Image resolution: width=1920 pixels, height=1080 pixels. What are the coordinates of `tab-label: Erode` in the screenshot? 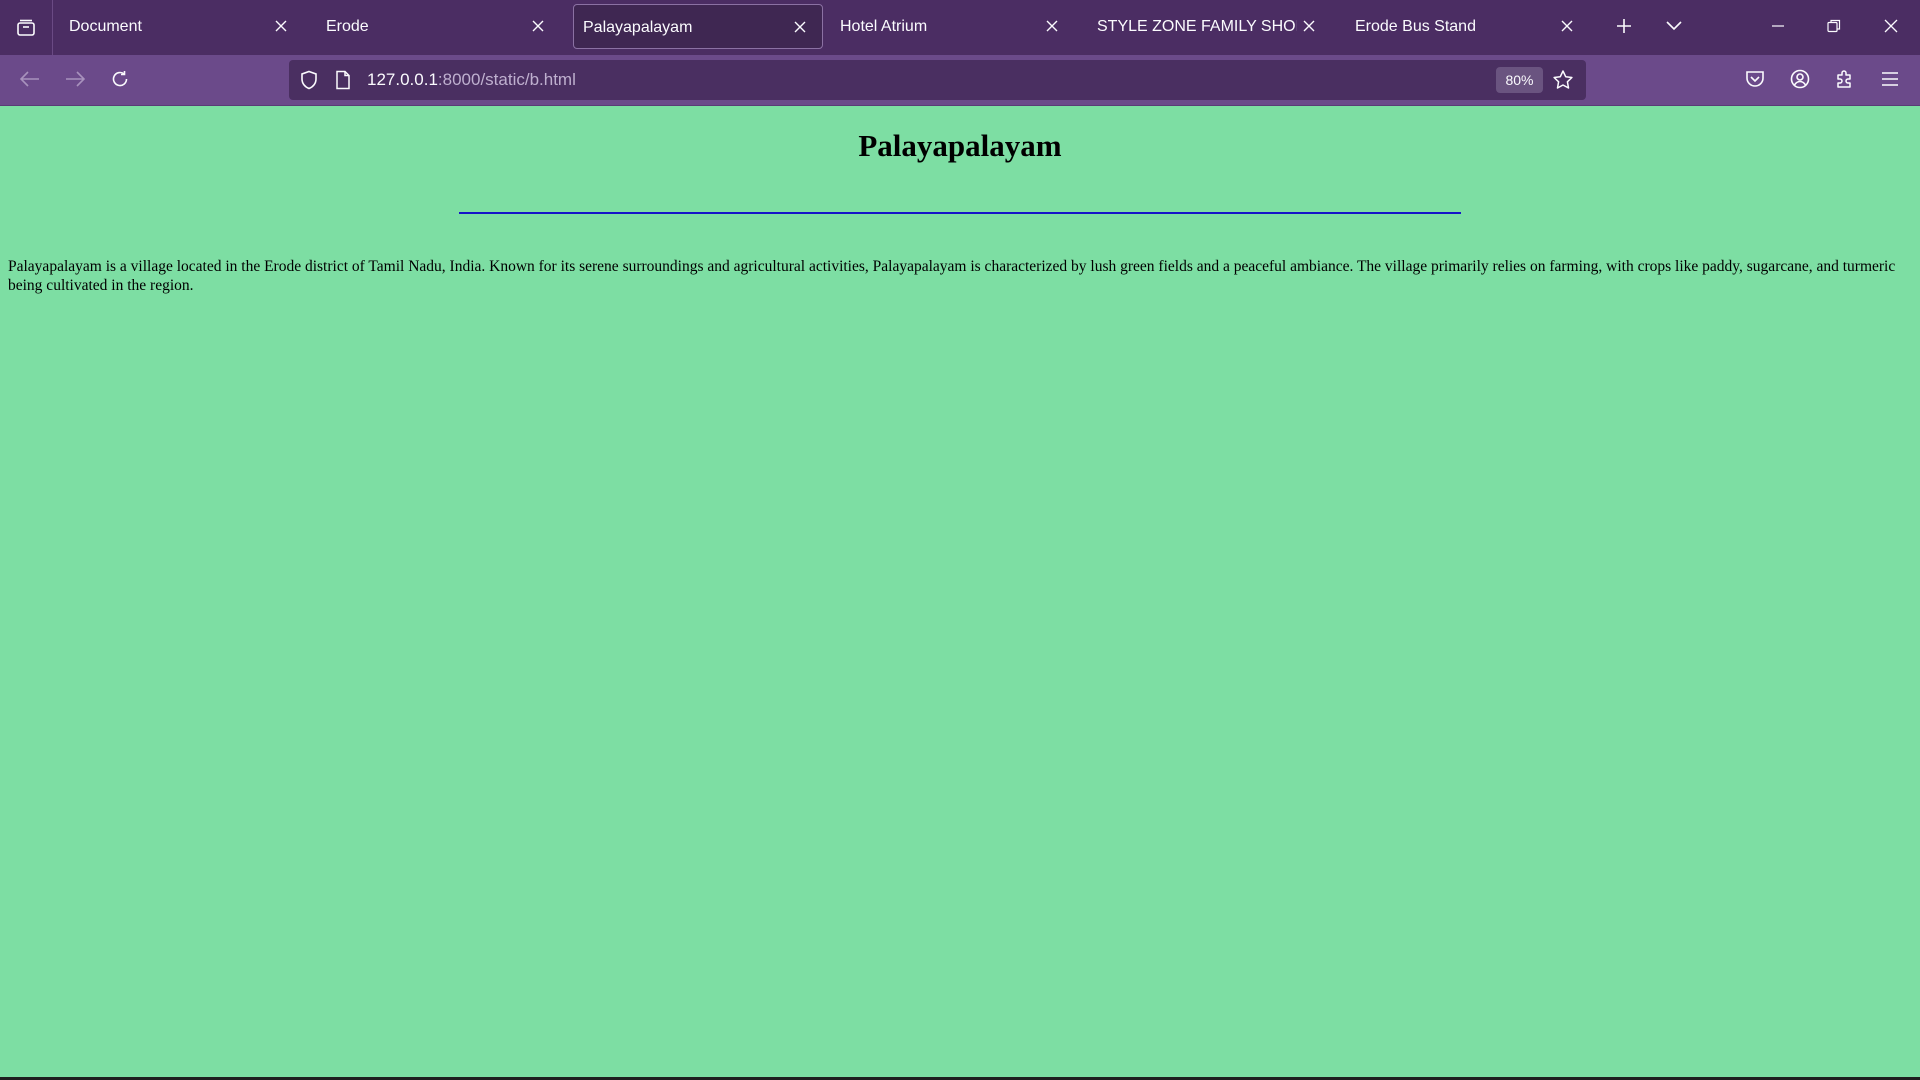 It's located at (347, 26).